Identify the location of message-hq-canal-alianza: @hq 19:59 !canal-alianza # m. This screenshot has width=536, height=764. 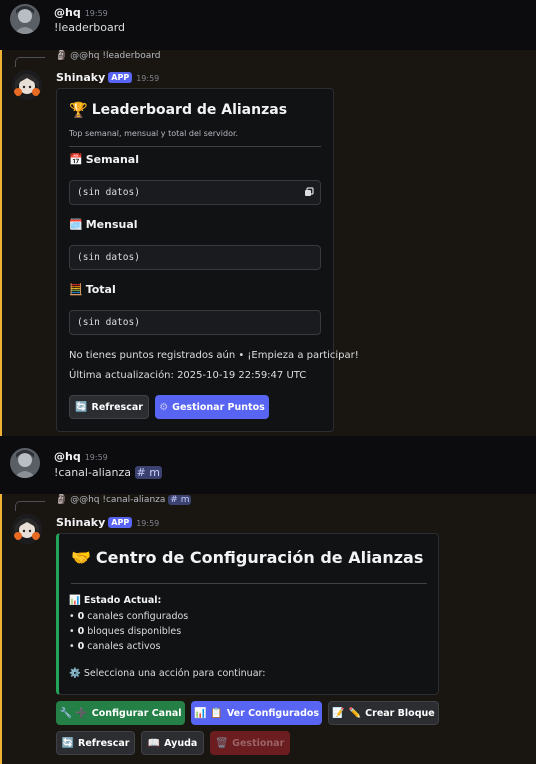
(268, 467).